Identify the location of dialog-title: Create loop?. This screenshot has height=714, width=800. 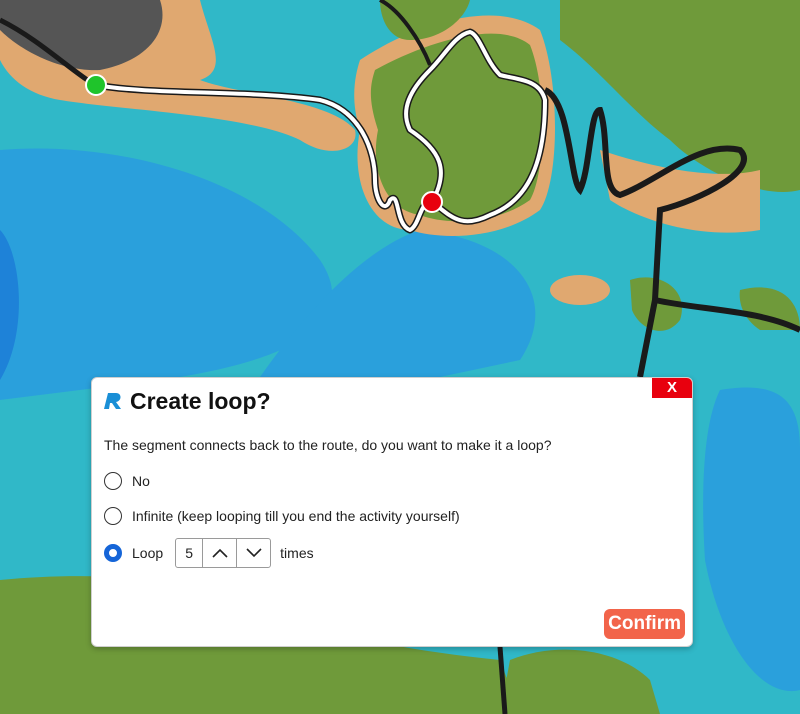
(200, 400).